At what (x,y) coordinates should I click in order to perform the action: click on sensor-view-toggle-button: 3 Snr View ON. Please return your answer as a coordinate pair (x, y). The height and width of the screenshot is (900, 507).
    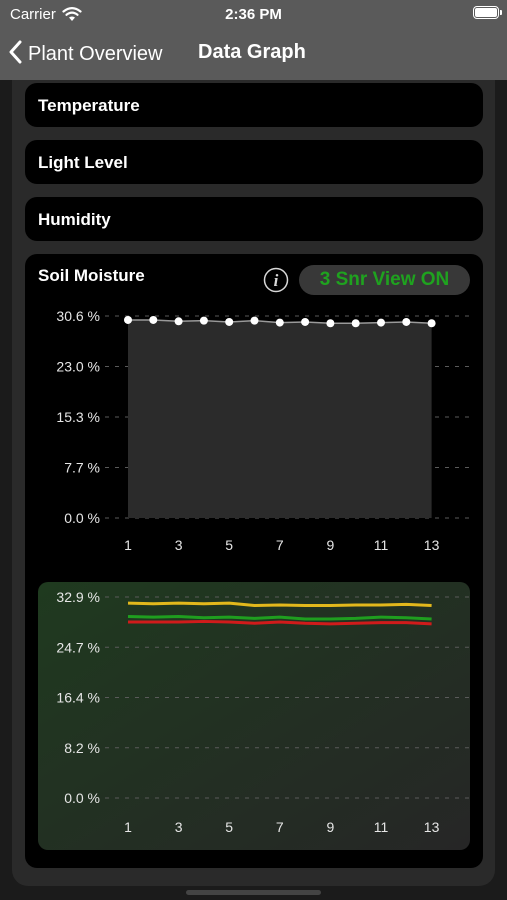
    Looking at the image, I should click on (384, 280).